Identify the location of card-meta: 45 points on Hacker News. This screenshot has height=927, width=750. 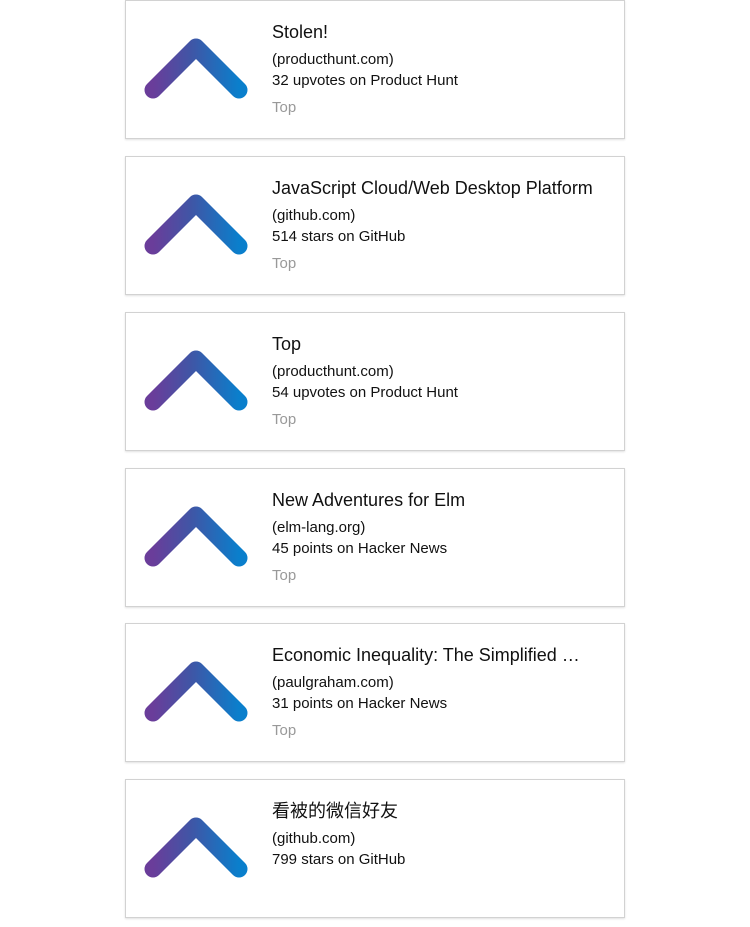
(360, 548).